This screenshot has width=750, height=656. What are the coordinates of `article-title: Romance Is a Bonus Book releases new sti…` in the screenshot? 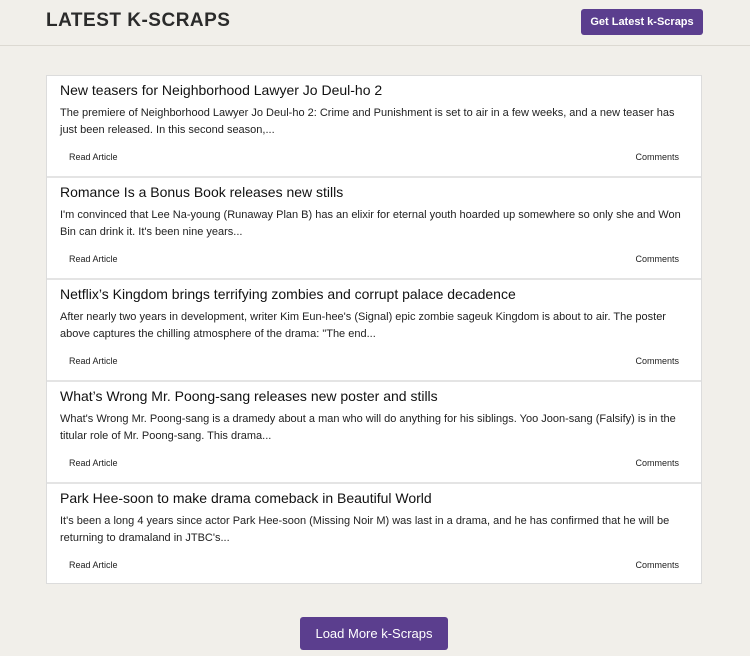 It's located at (375, 192).